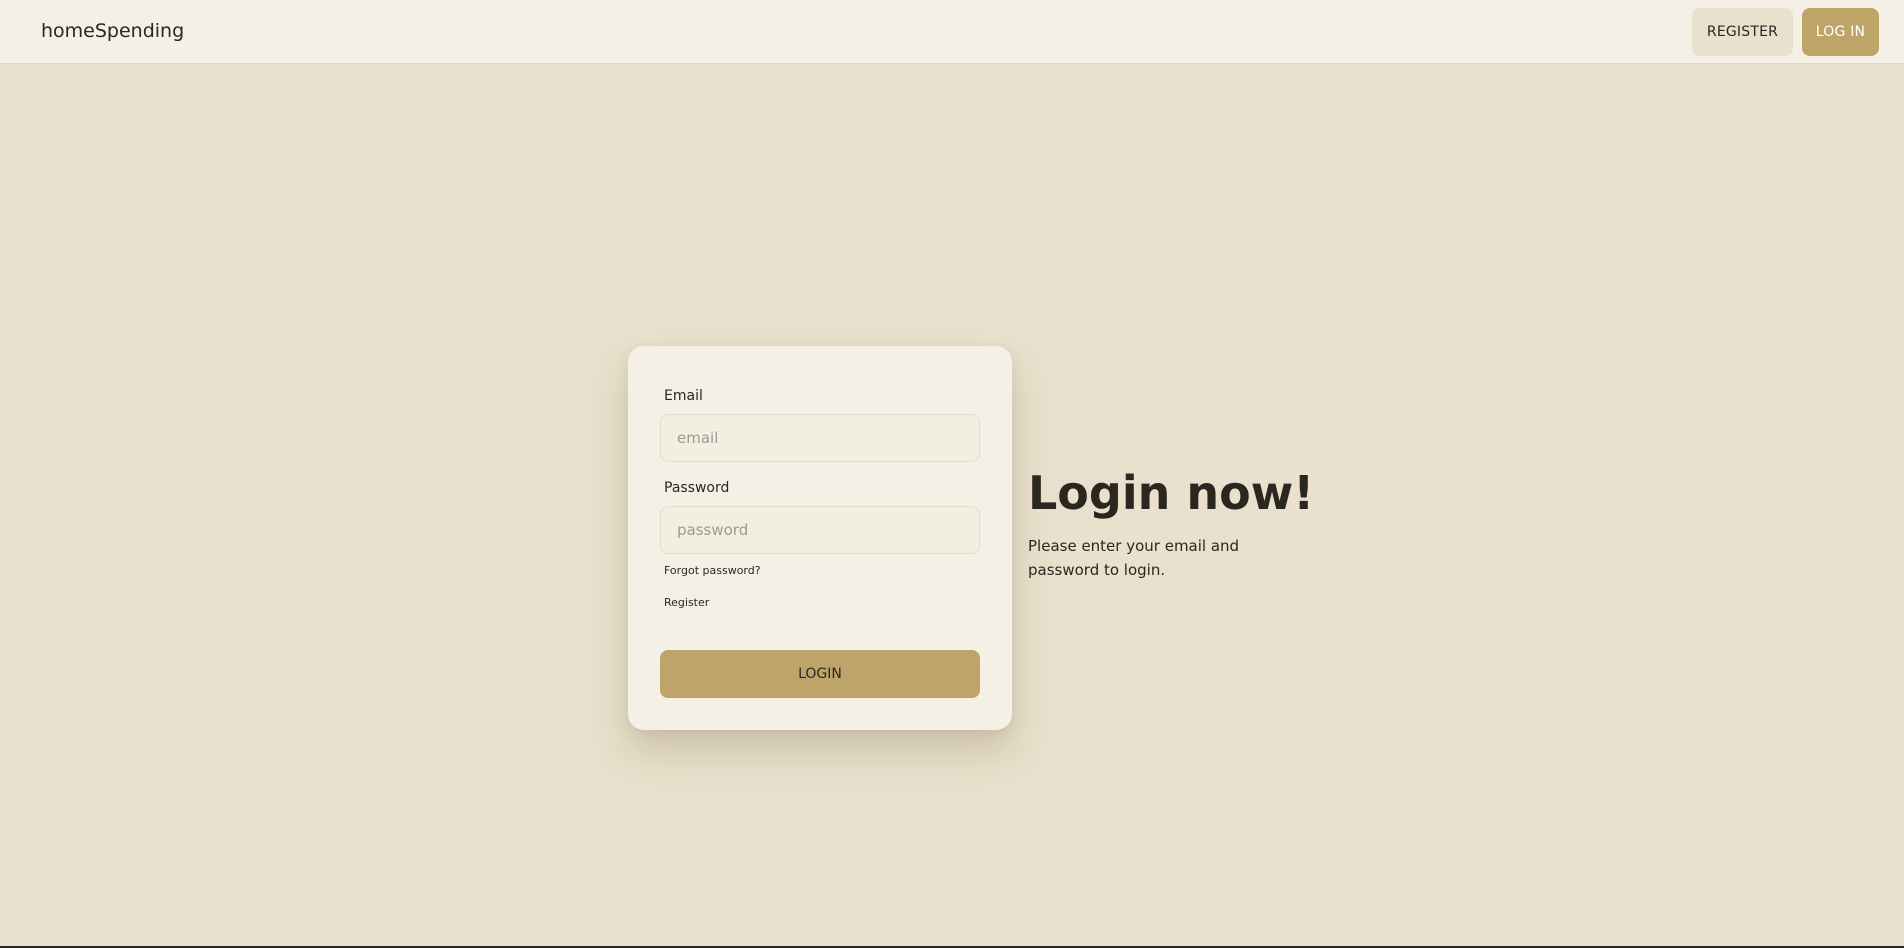 The width and height of the screenshot is (1904, 948). What do you see at coordinates (686, 602) in the screenshot?
I see `register-link: Register` at bounding box center [686, 602].